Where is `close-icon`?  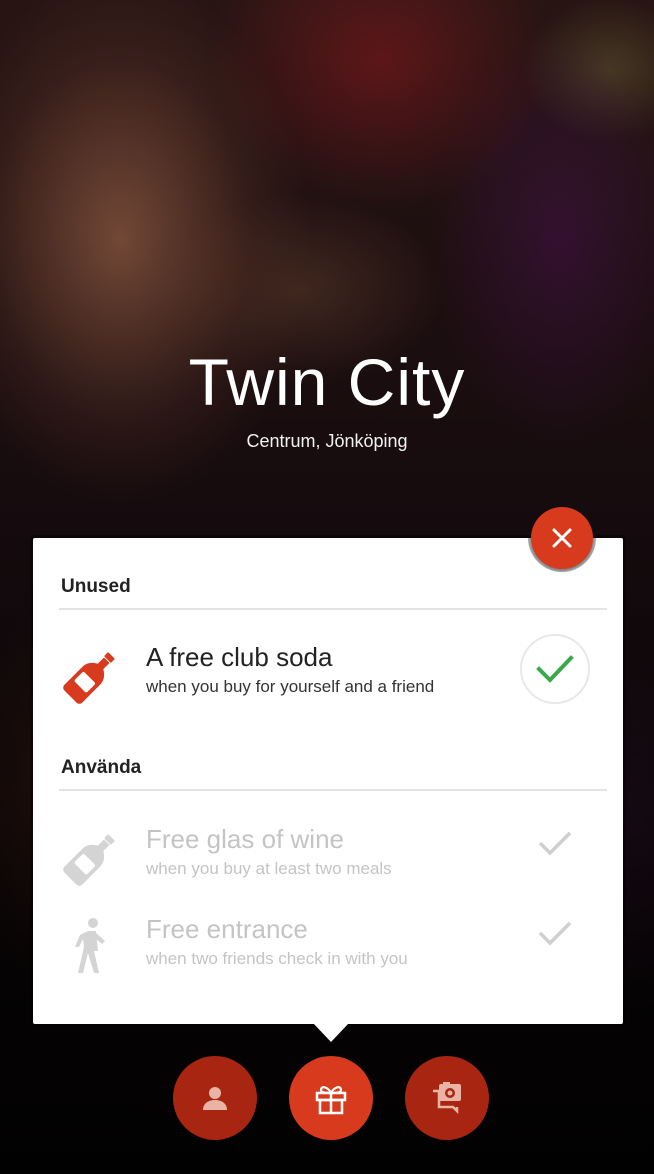
close-icon is located at coordinates (562, 538).